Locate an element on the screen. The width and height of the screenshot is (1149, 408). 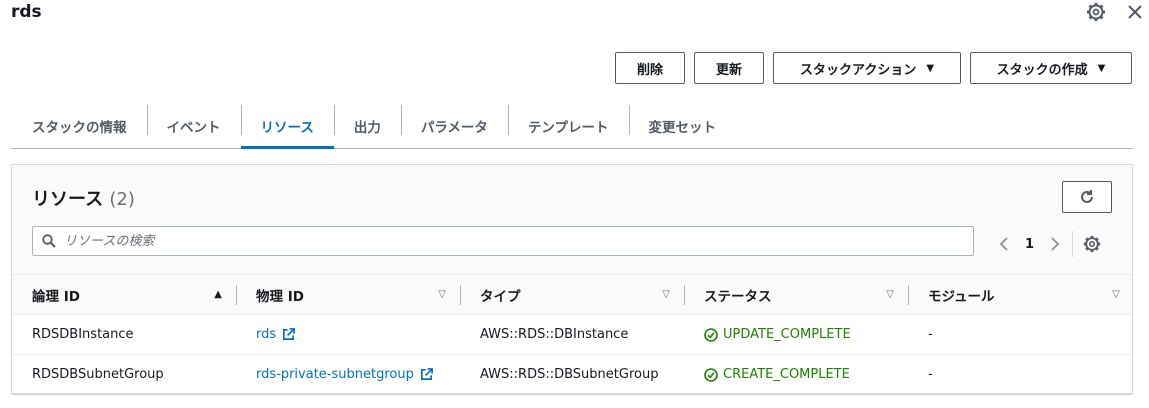
chevron-right-icon is located at coordinates (1055, 244).